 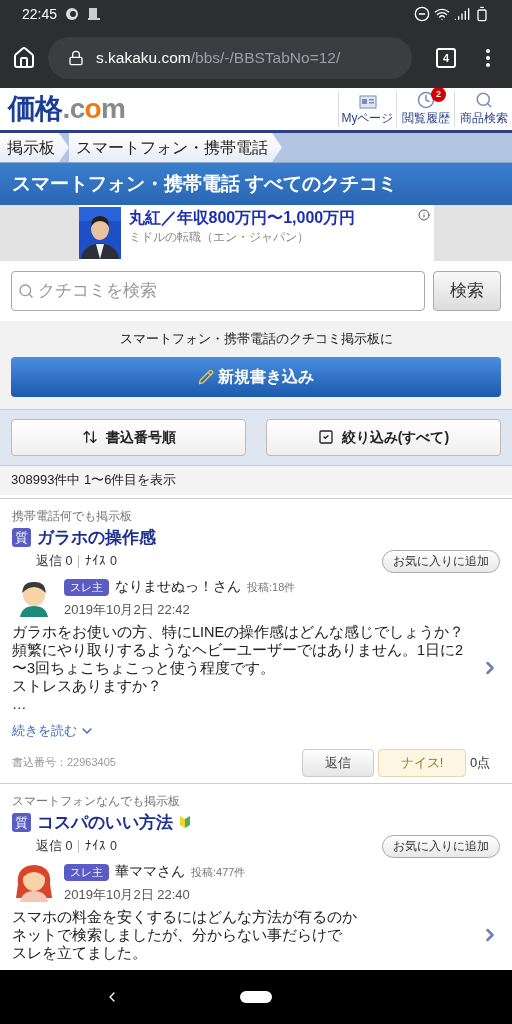 What do you see at coordinates (24, 58) in the screenshot?
I see `home-icon` at bounding box center [24, 58].